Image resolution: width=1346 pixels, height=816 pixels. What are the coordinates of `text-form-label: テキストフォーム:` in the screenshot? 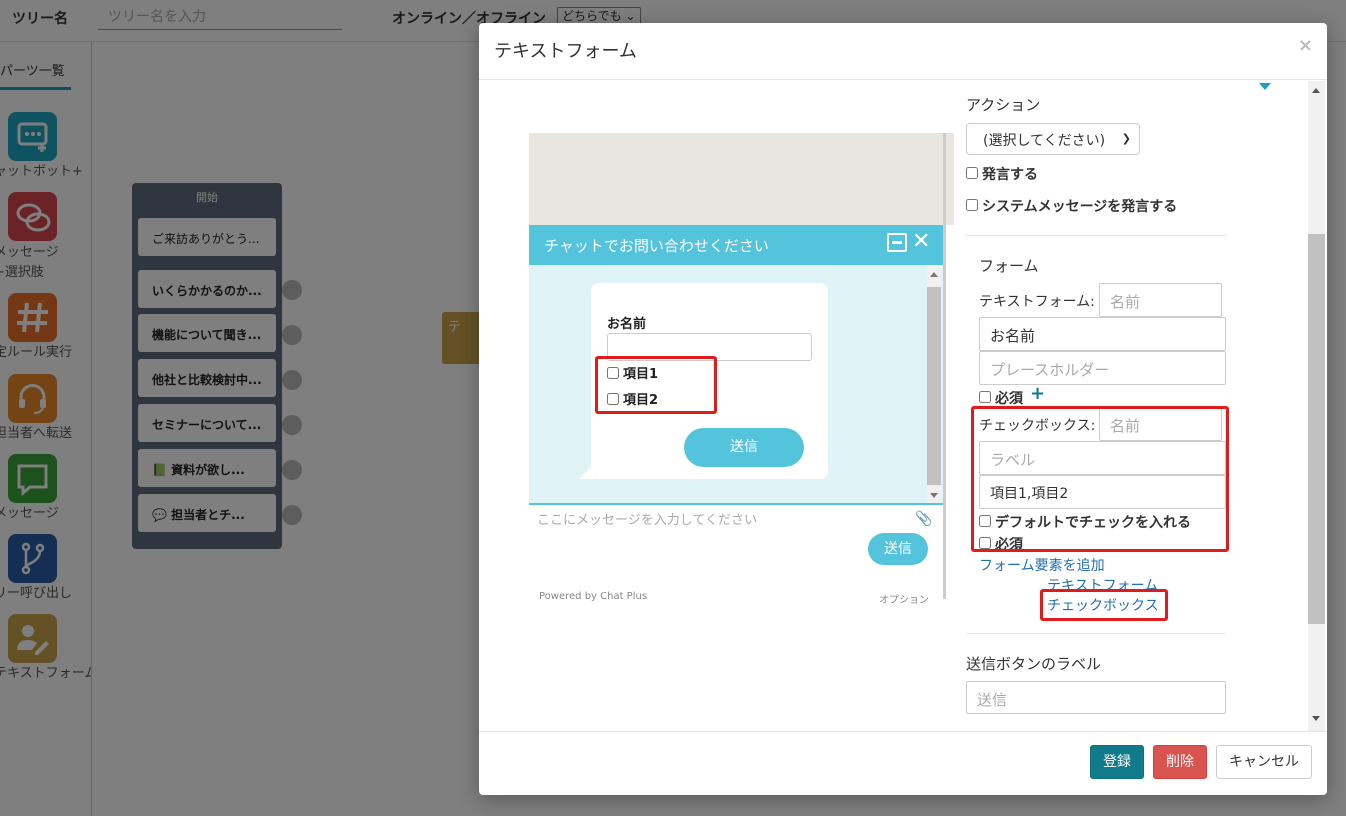 It's located at (1037, 302).